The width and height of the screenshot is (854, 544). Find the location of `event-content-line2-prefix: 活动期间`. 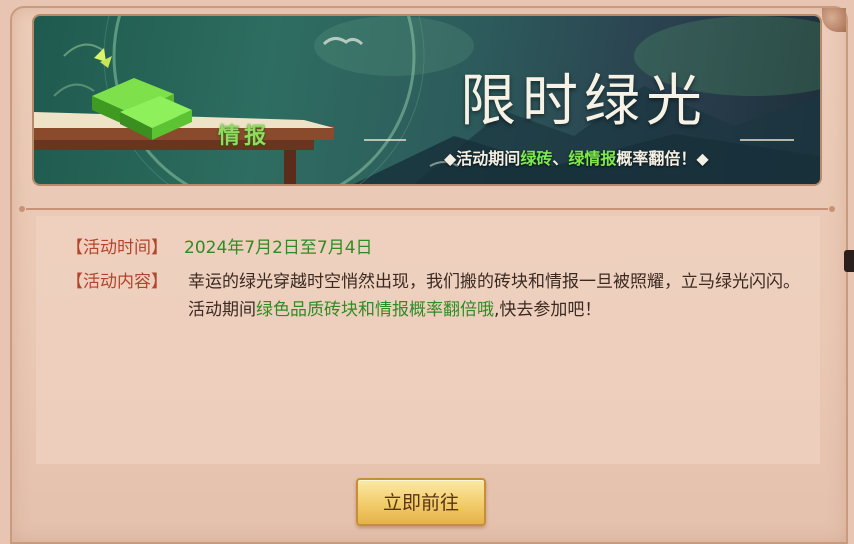

event-content-line2-prefix: 活动期间 is located at coordinates (222, 310).